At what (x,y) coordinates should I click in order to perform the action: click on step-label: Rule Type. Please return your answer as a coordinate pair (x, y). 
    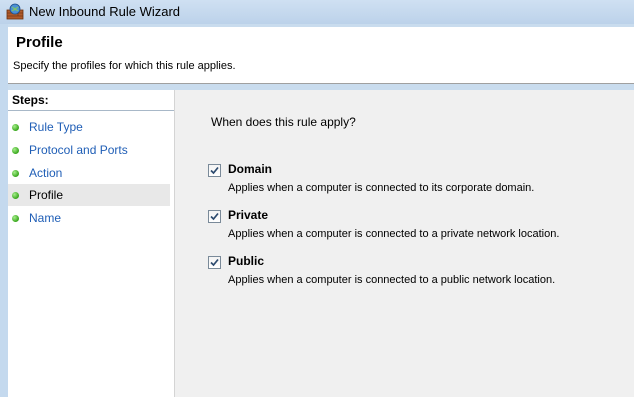
    Looking at the image, I should click on (56, 127).